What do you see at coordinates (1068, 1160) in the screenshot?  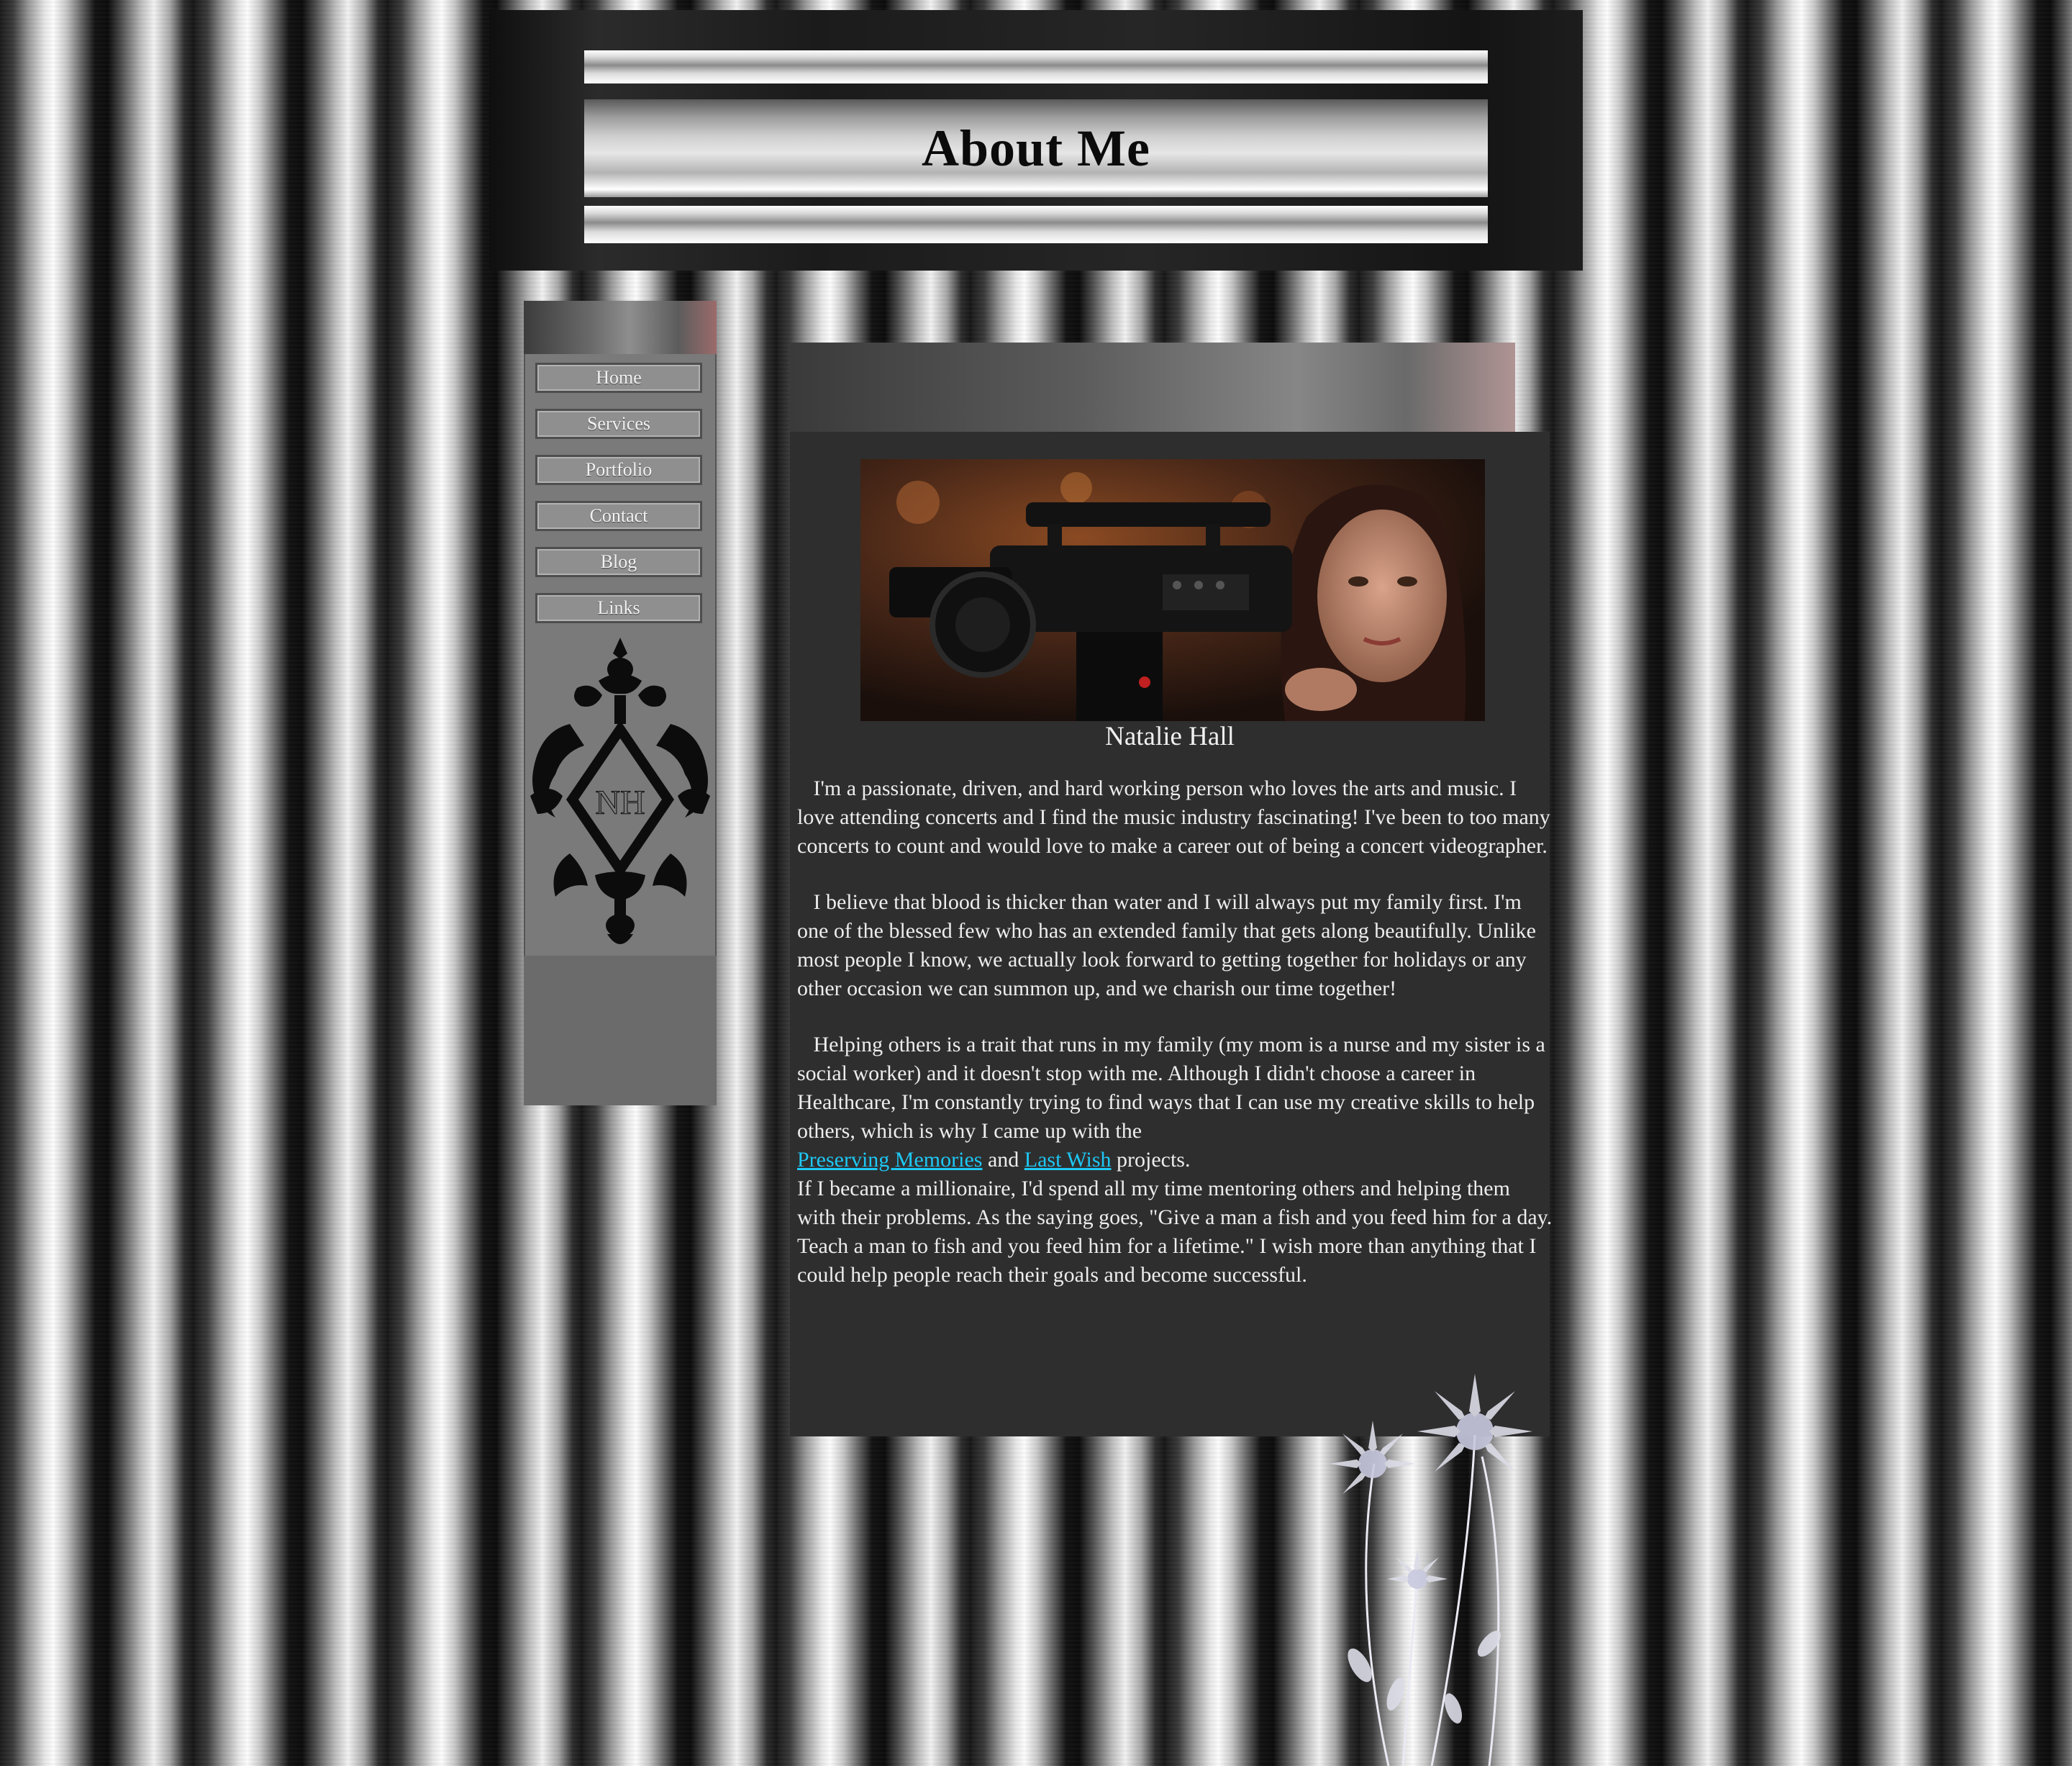 I see `last-wish-link: Last Wish` at bounding box center [1068, 1160].